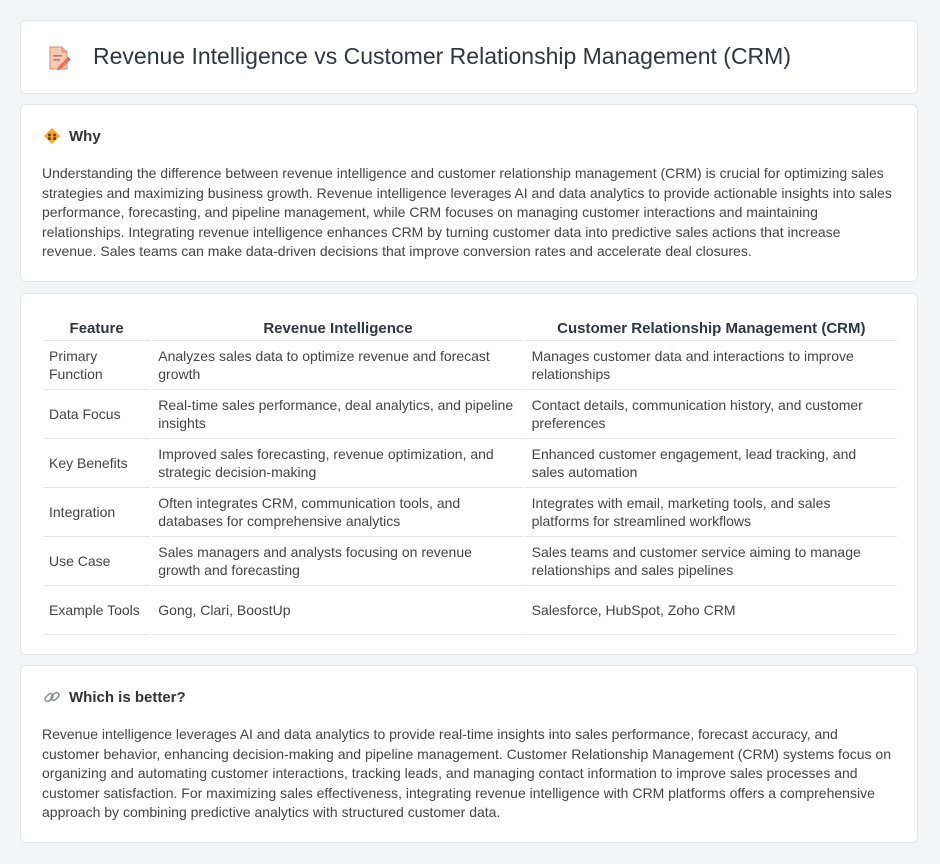 The image size is (940, 864). Describe the element at coordinates (97, 512) in the screenshot. I see `feature-cell: Integration` at that location.